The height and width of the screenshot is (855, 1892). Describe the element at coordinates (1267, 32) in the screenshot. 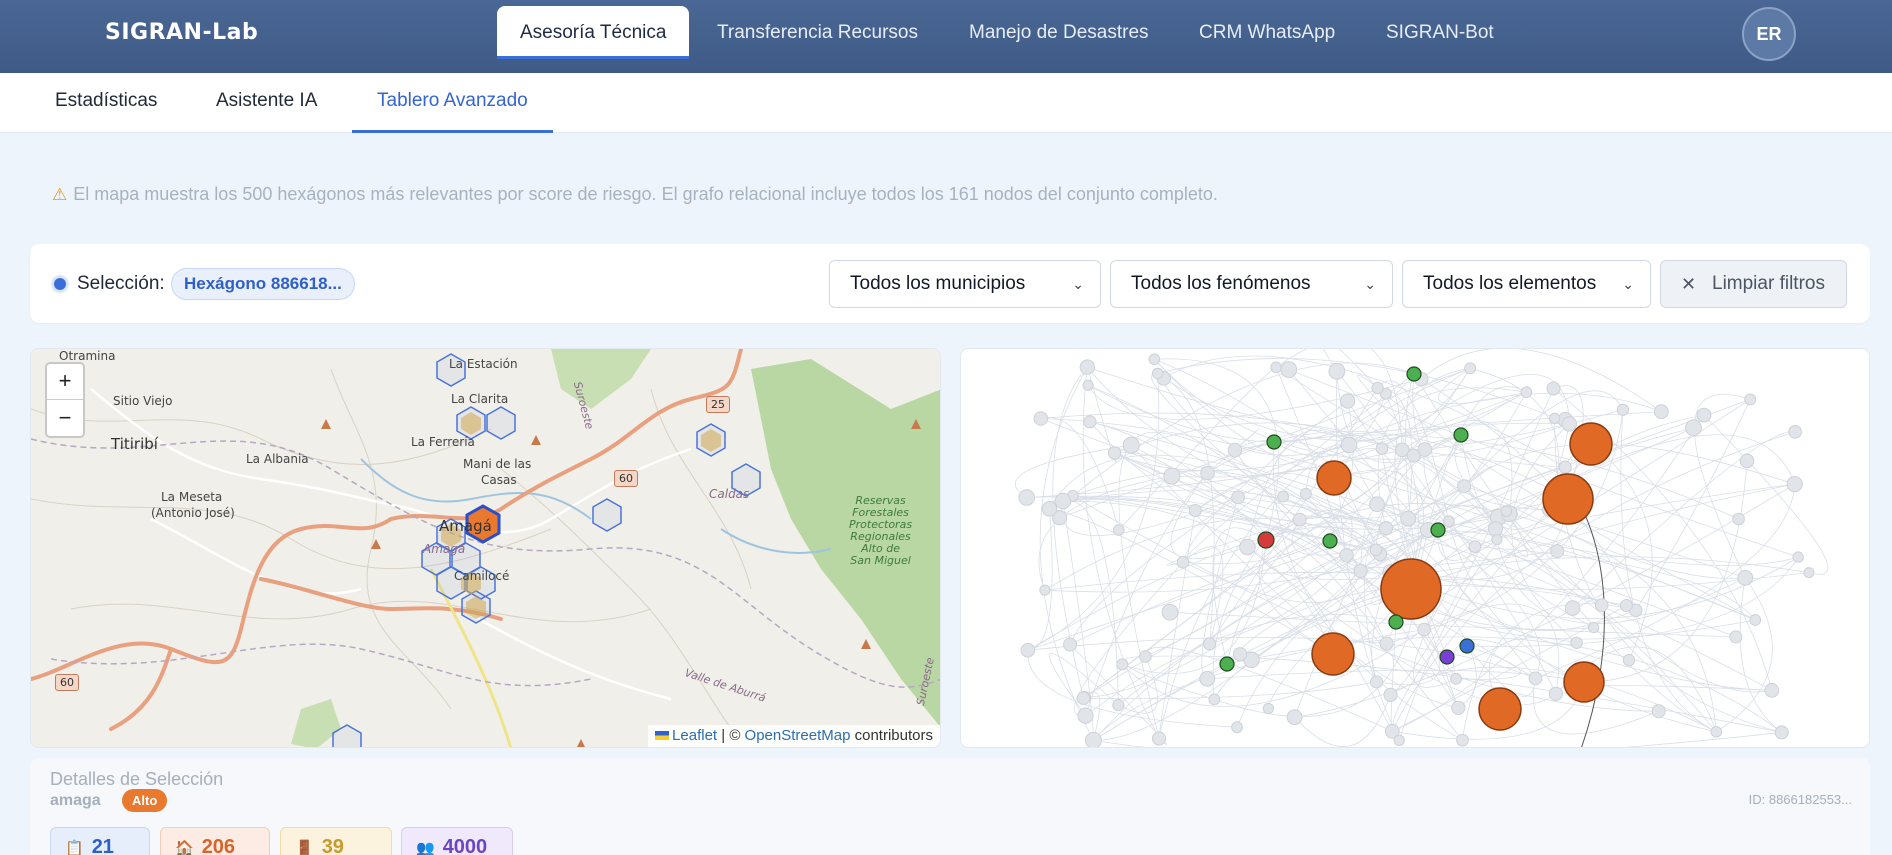

I see `nav-tab-crm: CRM WhatsApp` at that location.